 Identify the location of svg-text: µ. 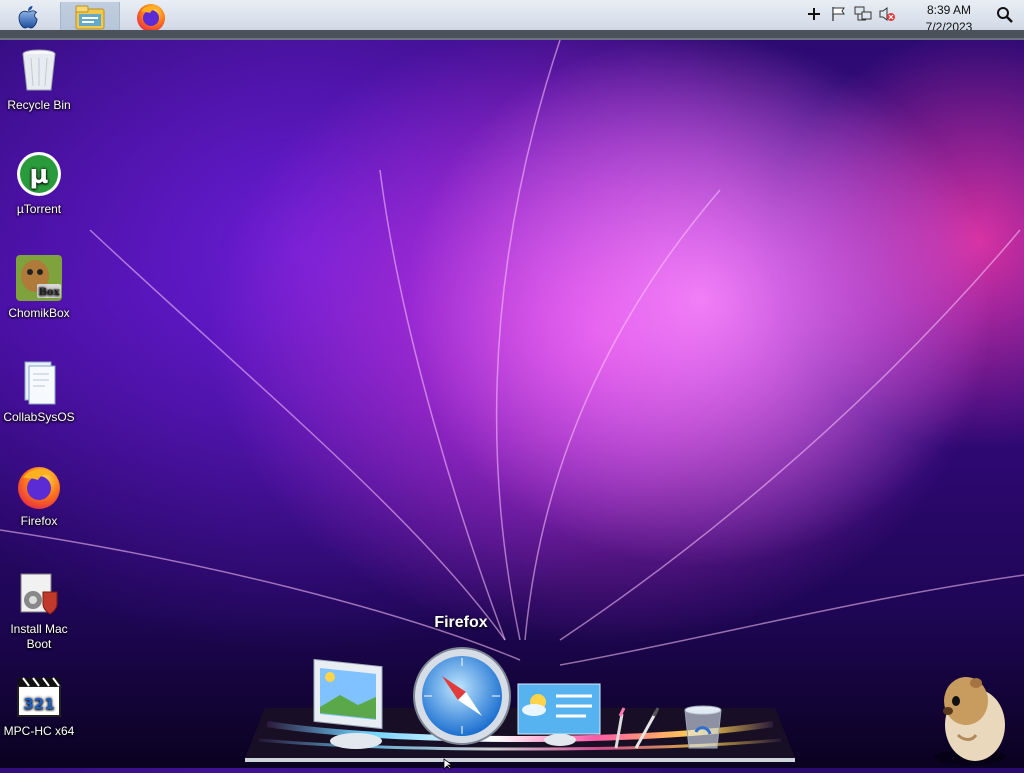
(38, 175).